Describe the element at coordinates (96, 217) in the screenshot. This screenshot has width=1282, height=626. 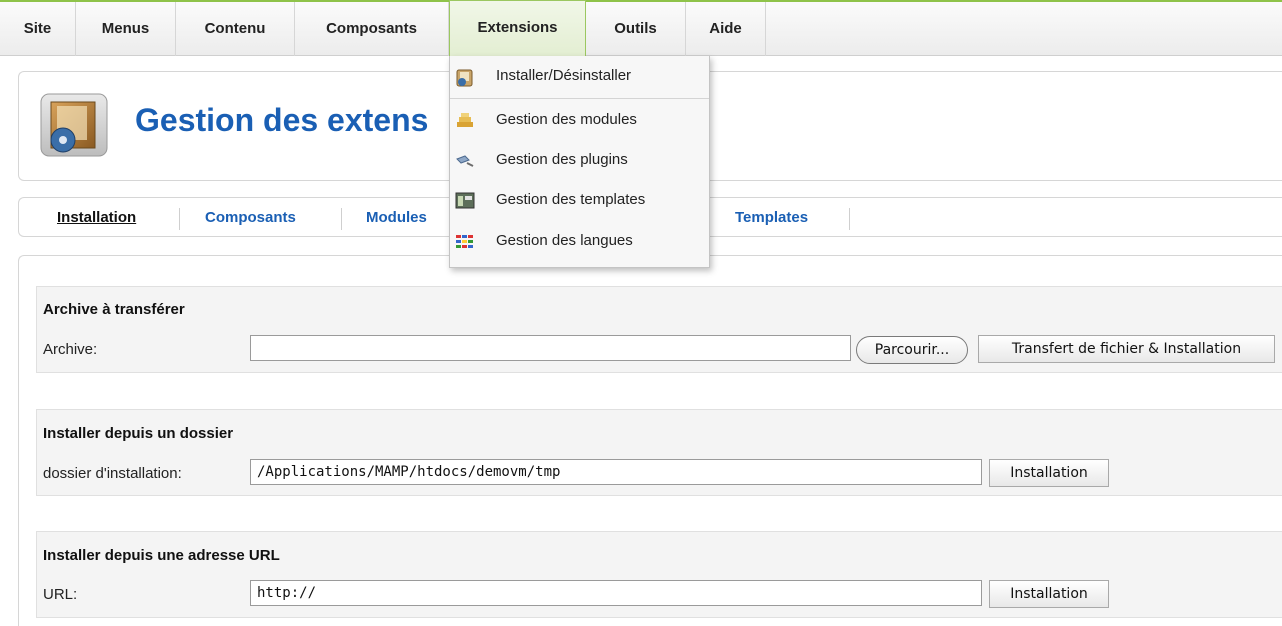
I see `tab-installation: Installation` at that location.